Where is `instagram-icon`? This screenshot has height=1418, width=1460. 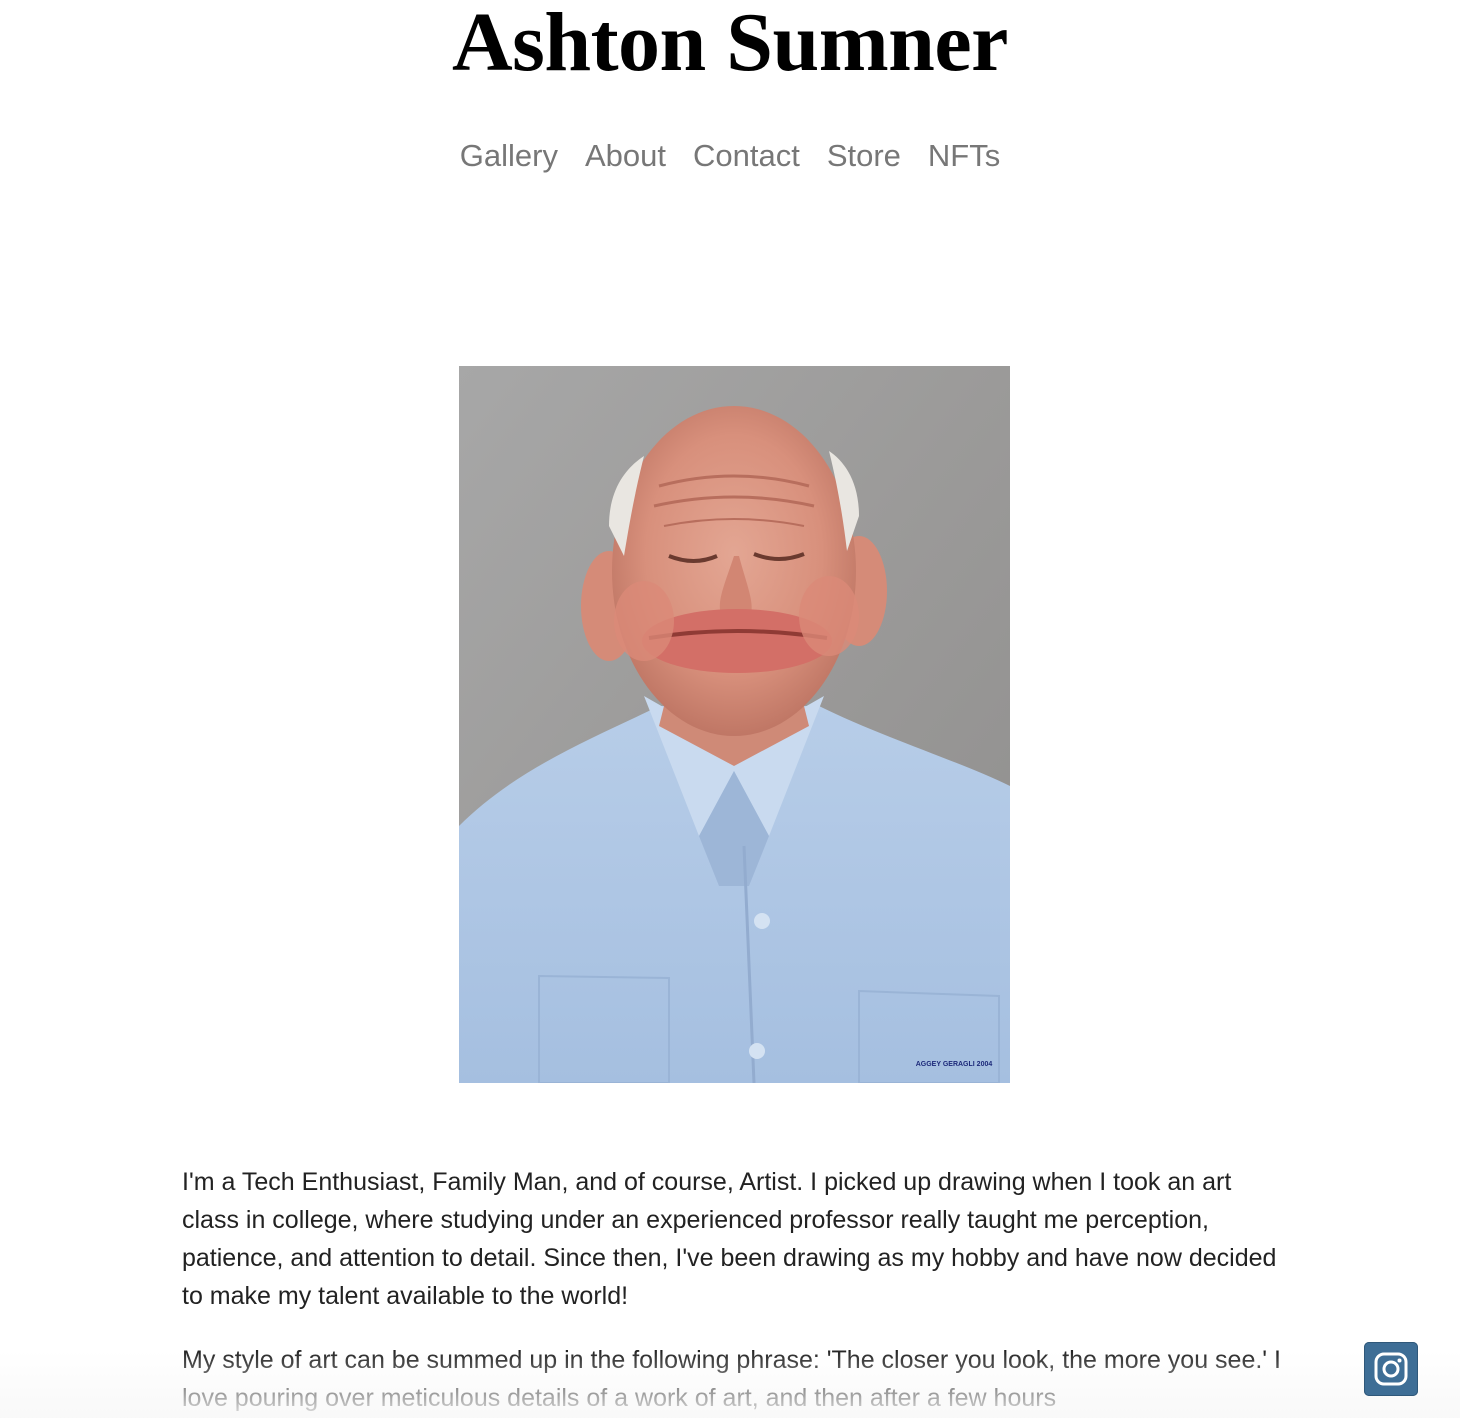 instagram-icon is located at coordinates (1391, 1369).